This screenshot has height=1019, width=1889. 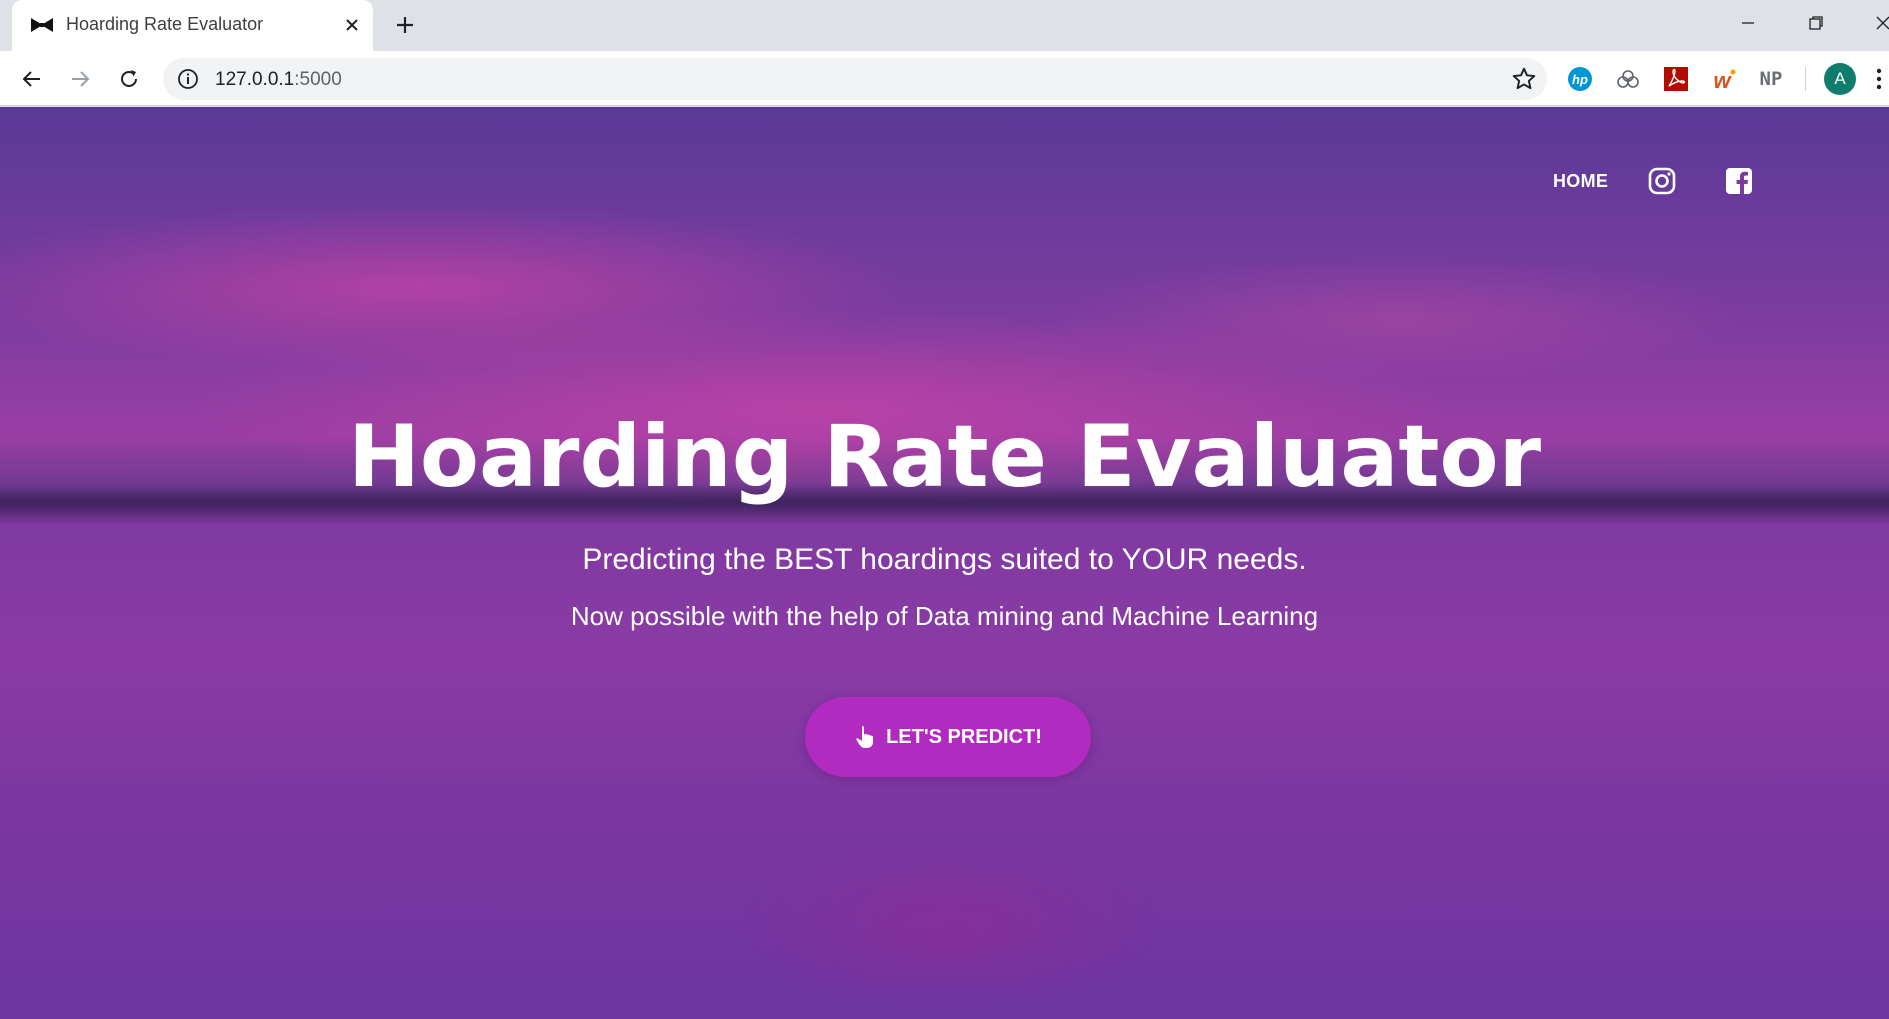 I want to click on browser-tabstrip: Hoarding Rate Evaluator, so click(x=944, y=25).